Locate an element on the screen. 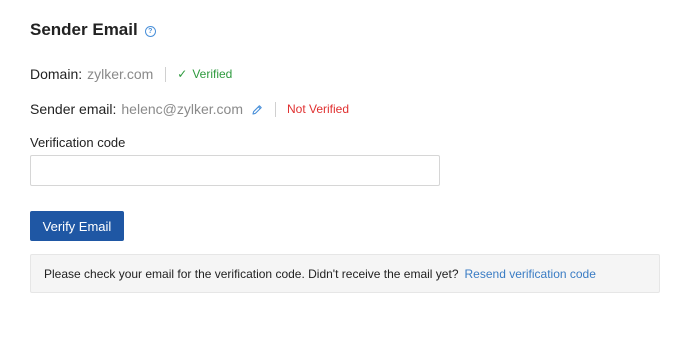  check-icon: ✓ is located at coordinates (182, 74).